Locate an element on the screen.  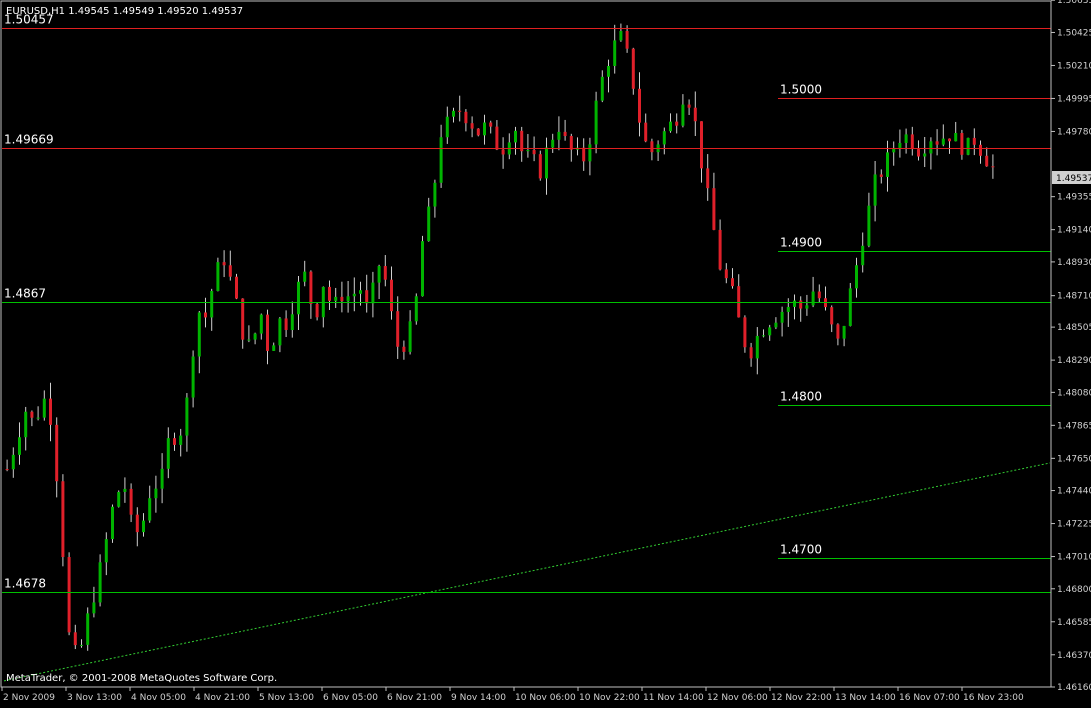
x-tick-label: 10 Nov 22:00 is located at coordinates (609, 698).